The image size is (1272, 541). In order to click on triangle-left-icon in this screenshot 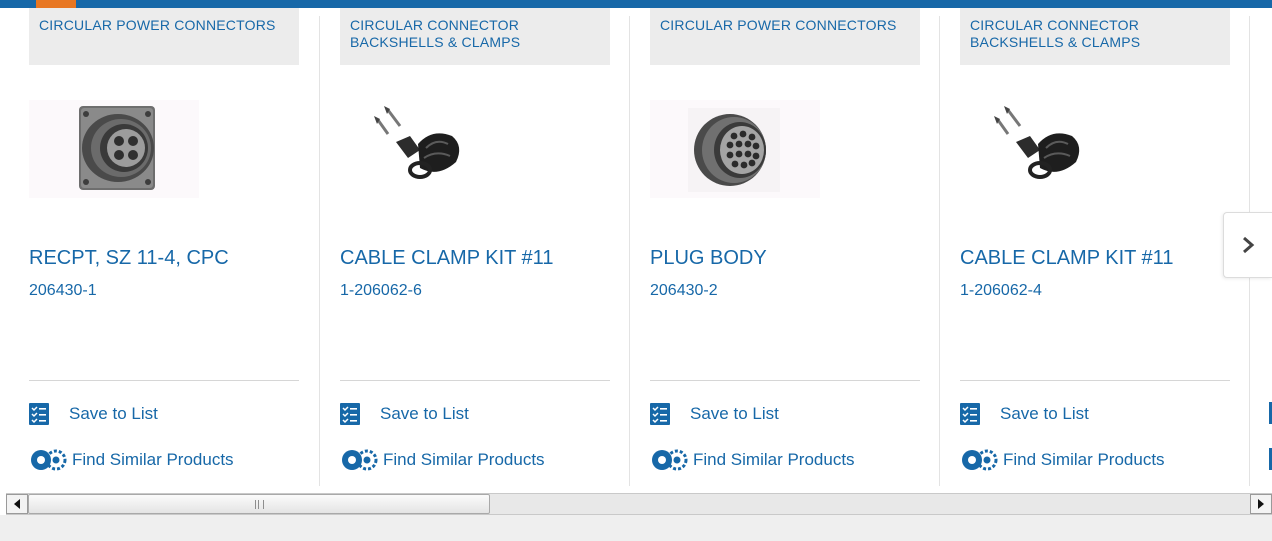, I will do `click(17, 504)`.